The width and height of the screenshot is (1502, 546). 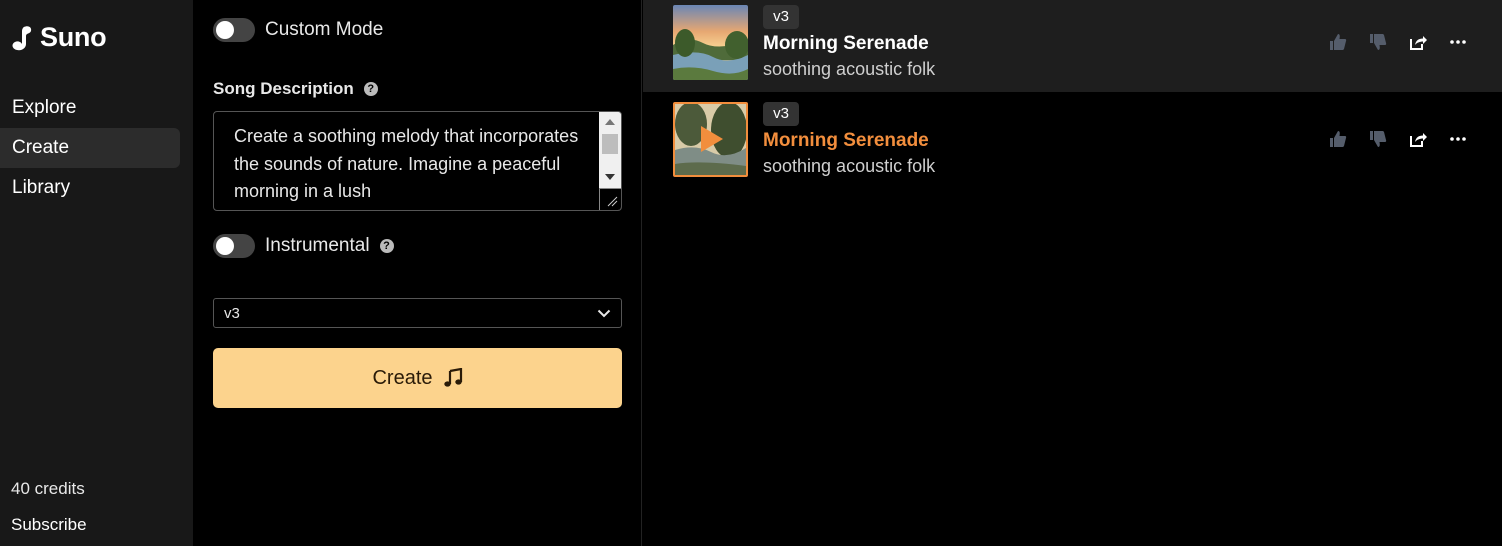 What do you see at coordinates (22, 37) in the screenshot?
I see `suno-logo-icon` at bounding box center [22, 37].